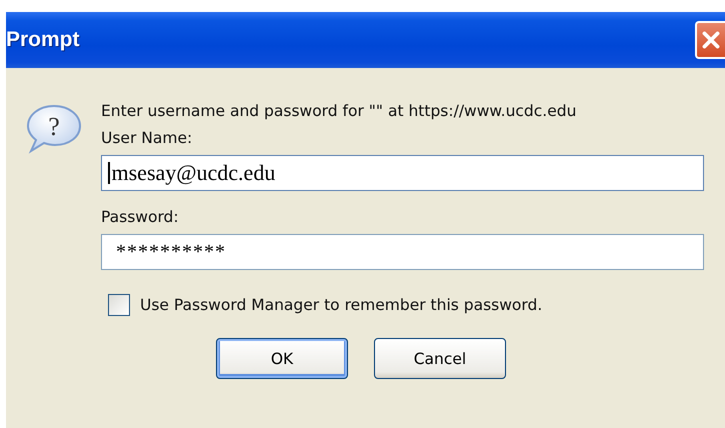  What do you see at coordinates (140, 217) in the screenshot?
I see `field-label: Password:` at bounding box center [140, 217].